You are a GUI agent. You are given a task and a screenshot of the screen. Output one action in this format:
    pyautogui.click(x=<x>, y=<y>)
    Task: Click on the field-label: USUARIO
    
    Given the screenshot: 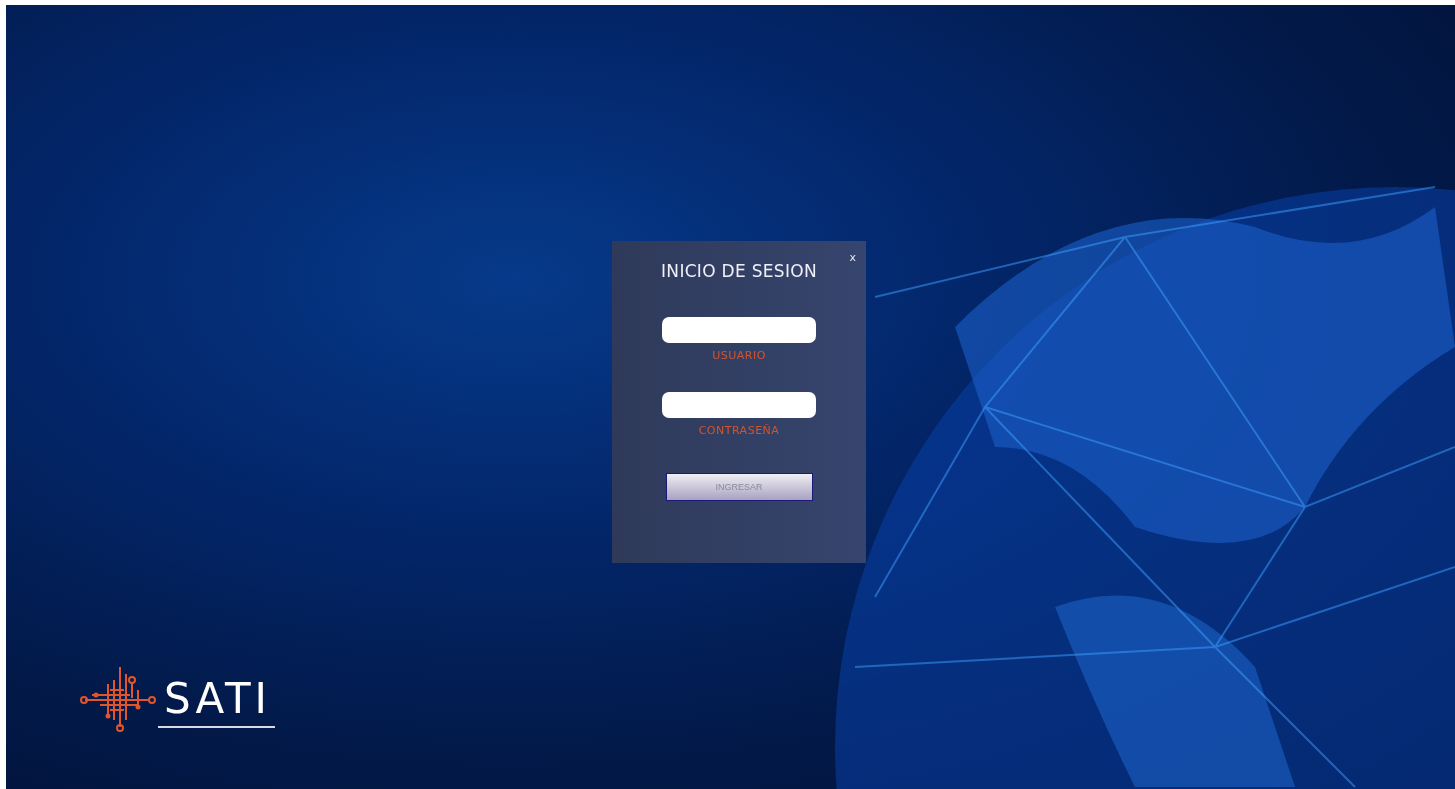 What is the action you would take?
    pyautogui.click(x=739, y=355)
    